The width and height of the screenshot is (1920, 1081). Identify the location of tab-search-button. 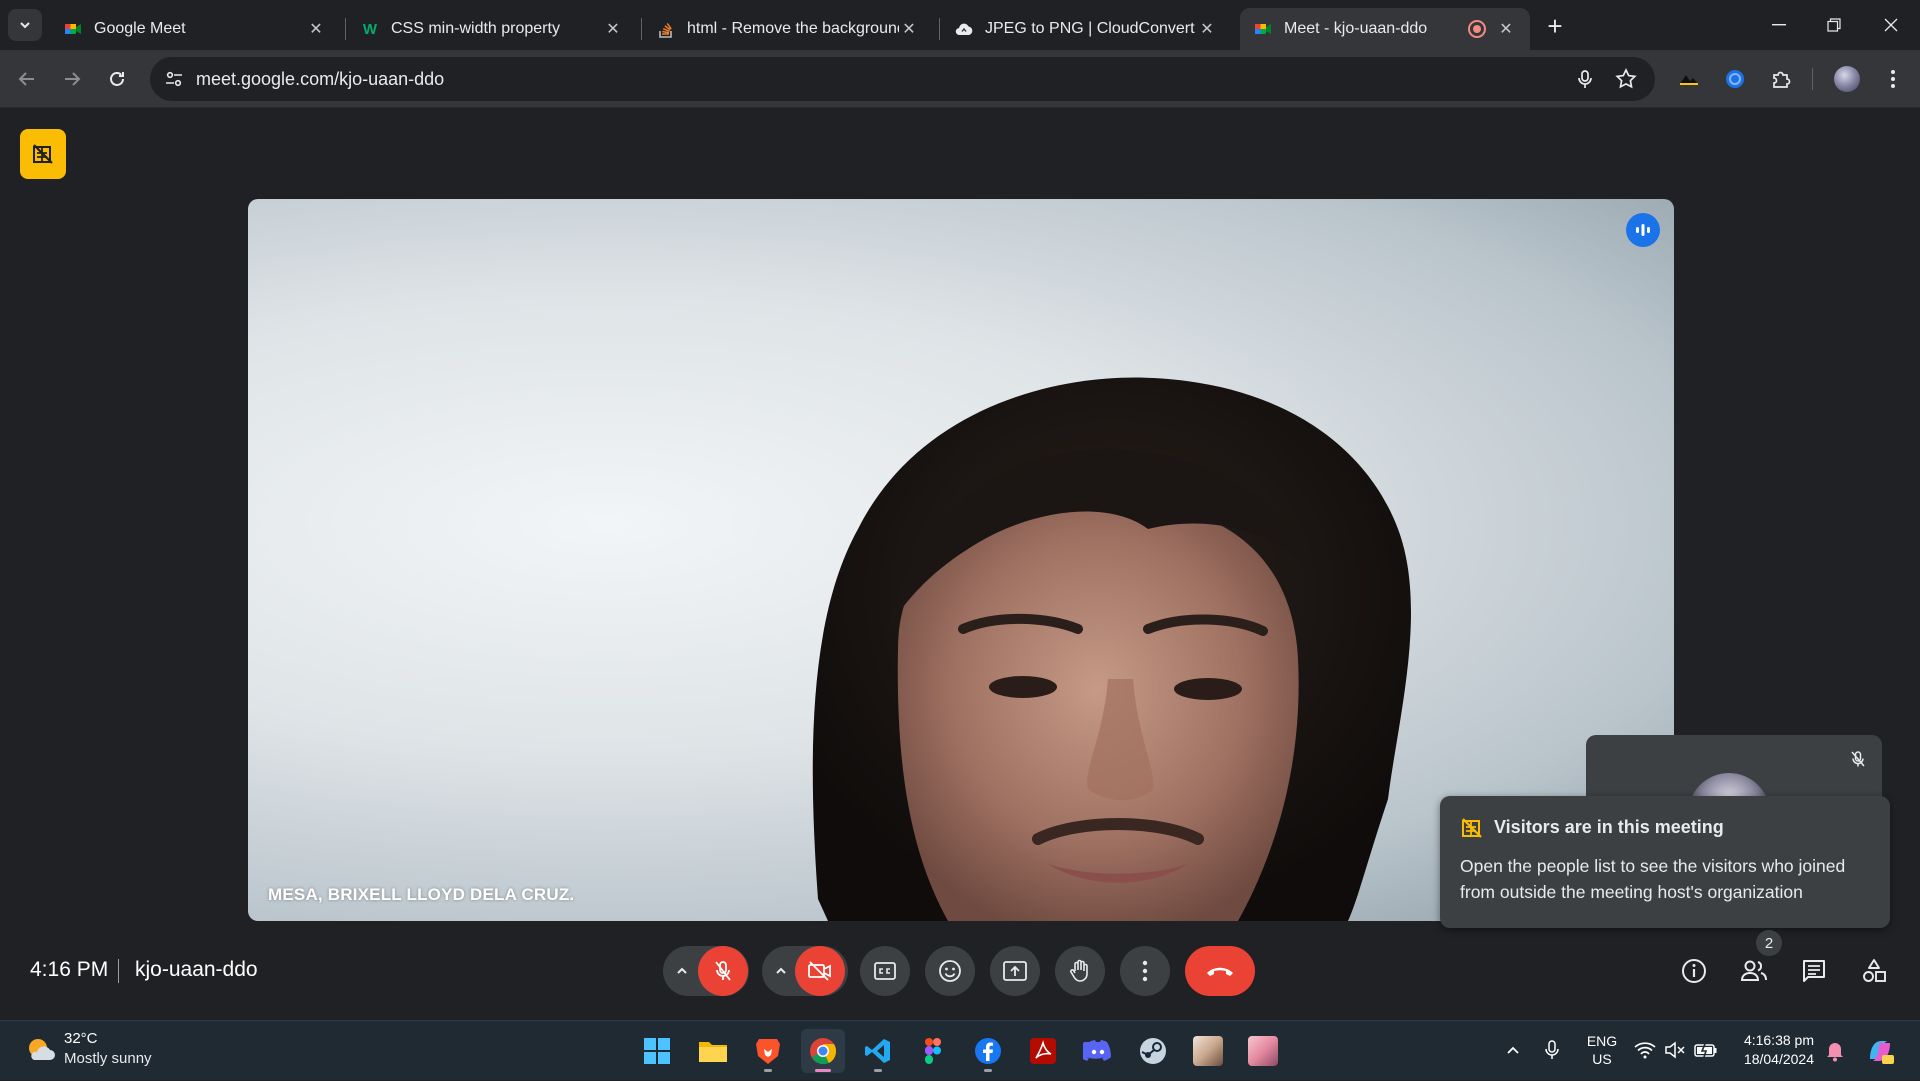
(25, 25).